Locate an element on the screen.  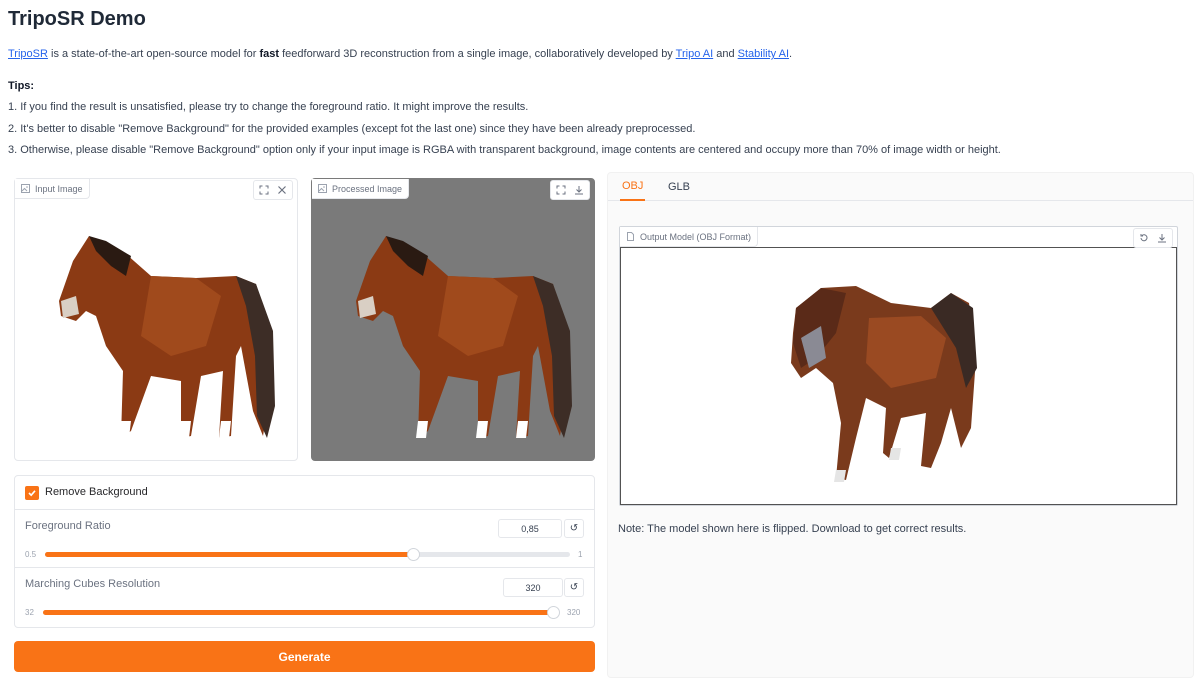
processed-image is located at coordinates (453, 330).